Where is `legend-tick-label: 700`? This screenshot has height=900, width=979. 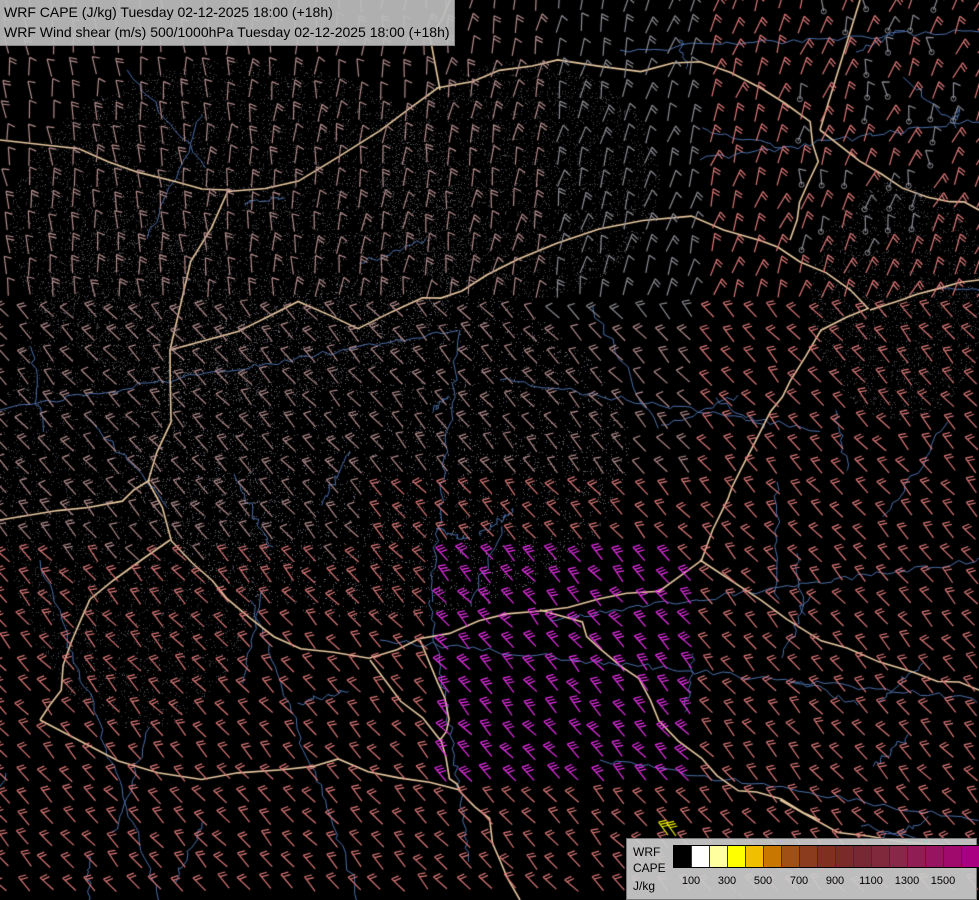
legend-tick-label: 700 is located at coordinates (799, 881).